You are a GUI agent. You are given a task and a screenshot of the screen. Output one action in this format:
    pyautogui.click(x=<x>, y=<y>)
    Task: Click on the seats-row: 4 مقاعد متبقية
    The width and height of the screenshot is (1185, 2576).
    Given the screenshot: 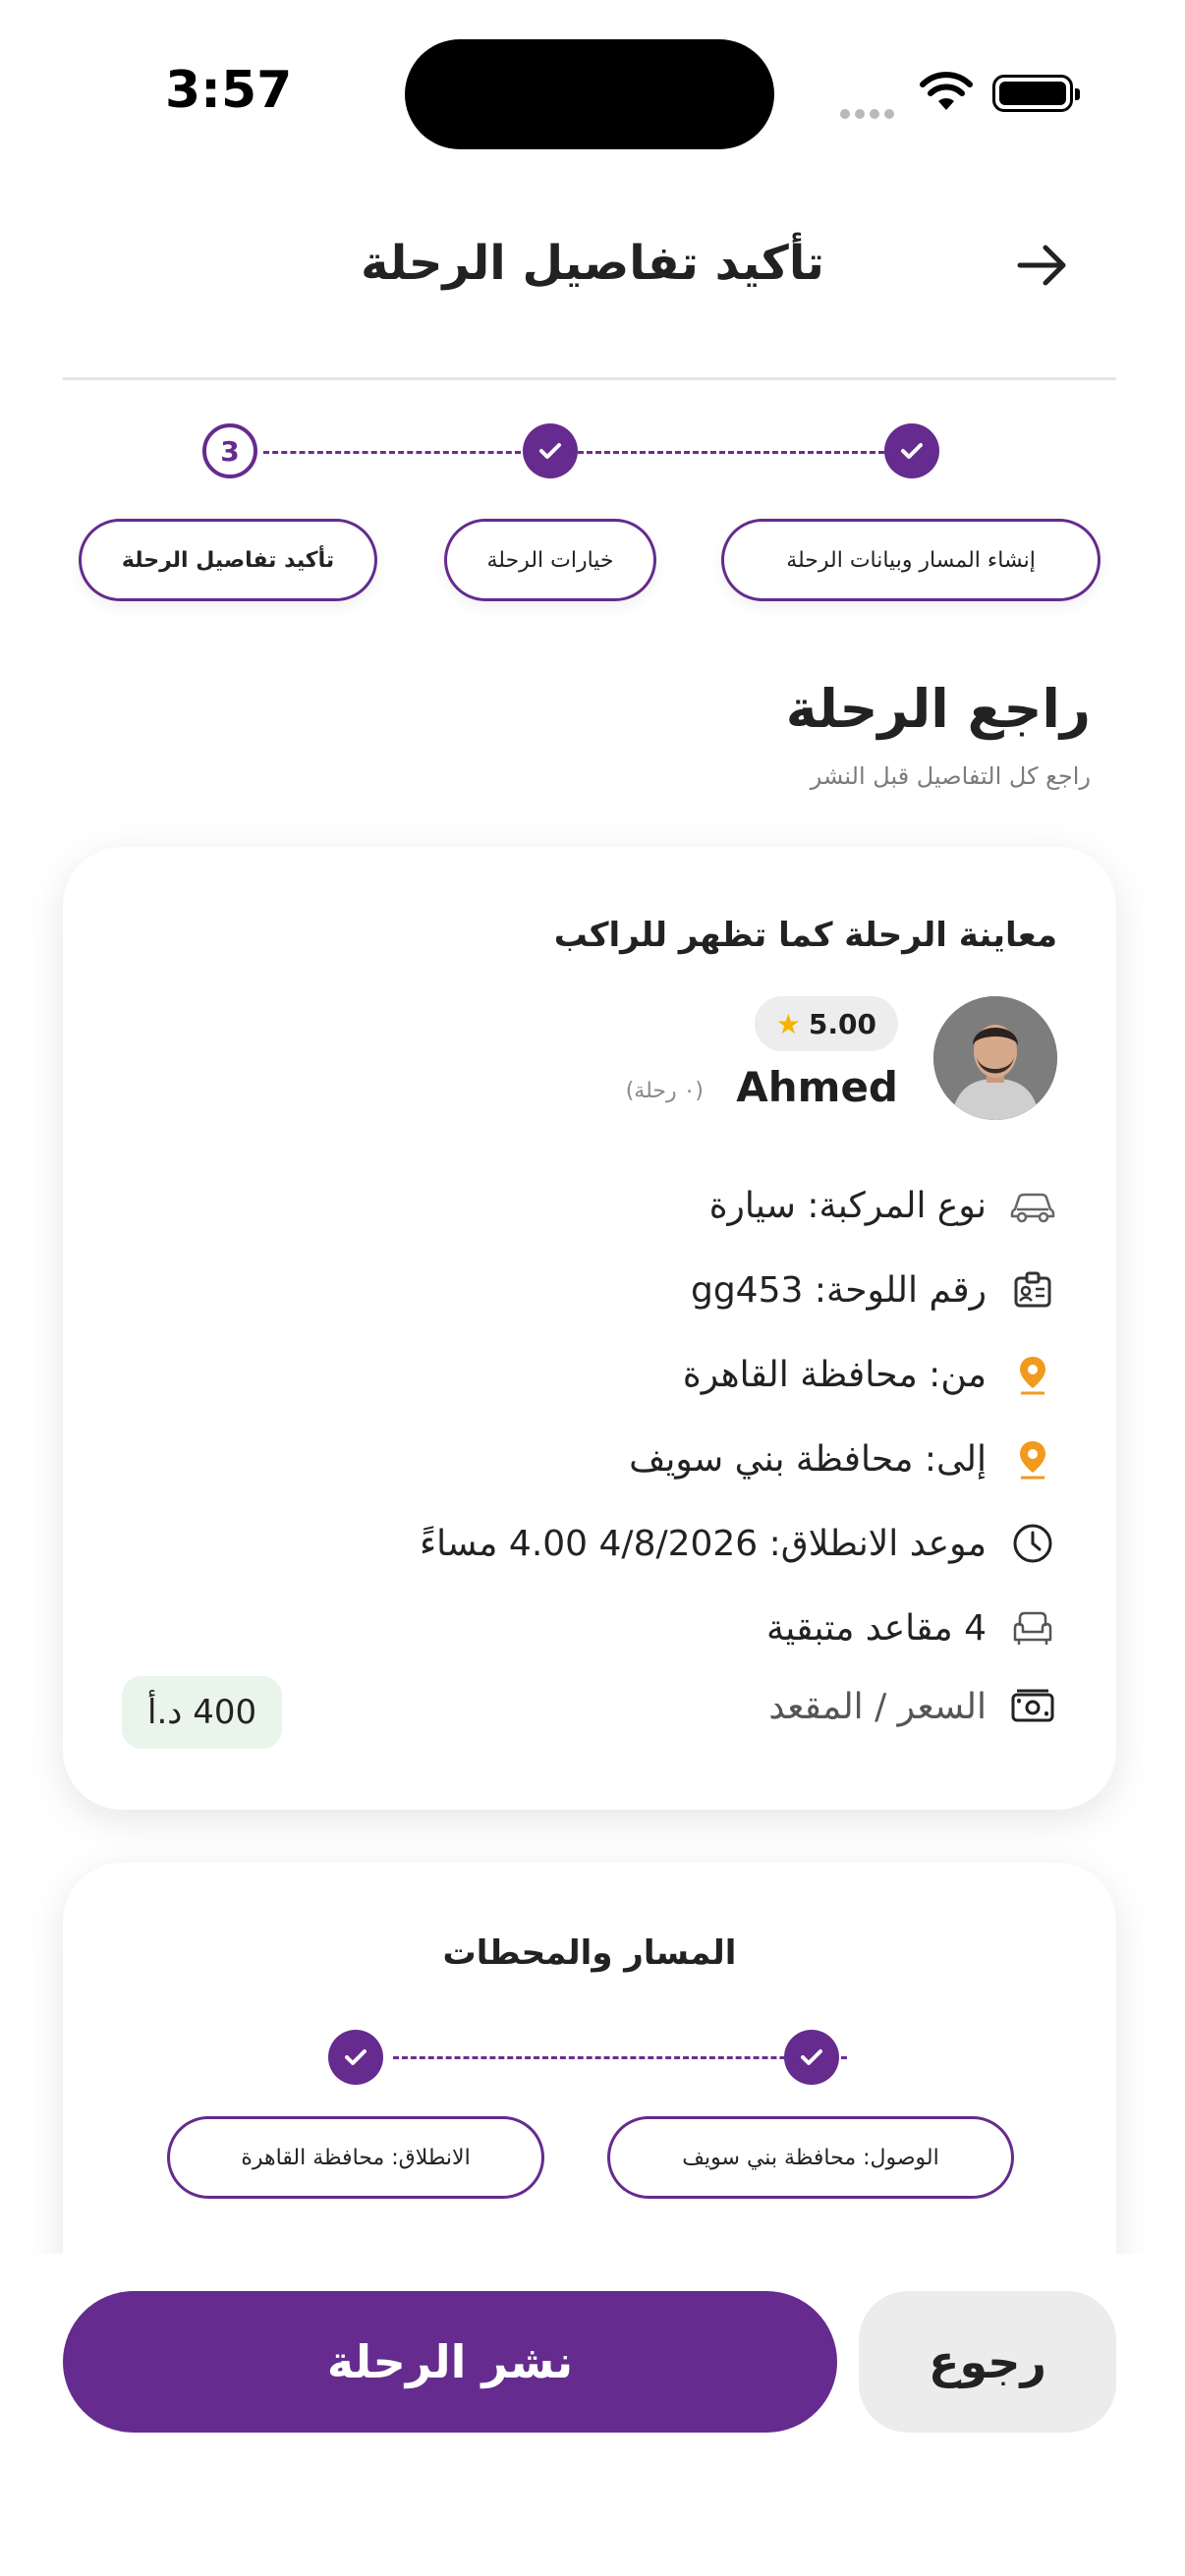 What is the action you would take?
    pyautogui.click(x=912, y=1627)
    